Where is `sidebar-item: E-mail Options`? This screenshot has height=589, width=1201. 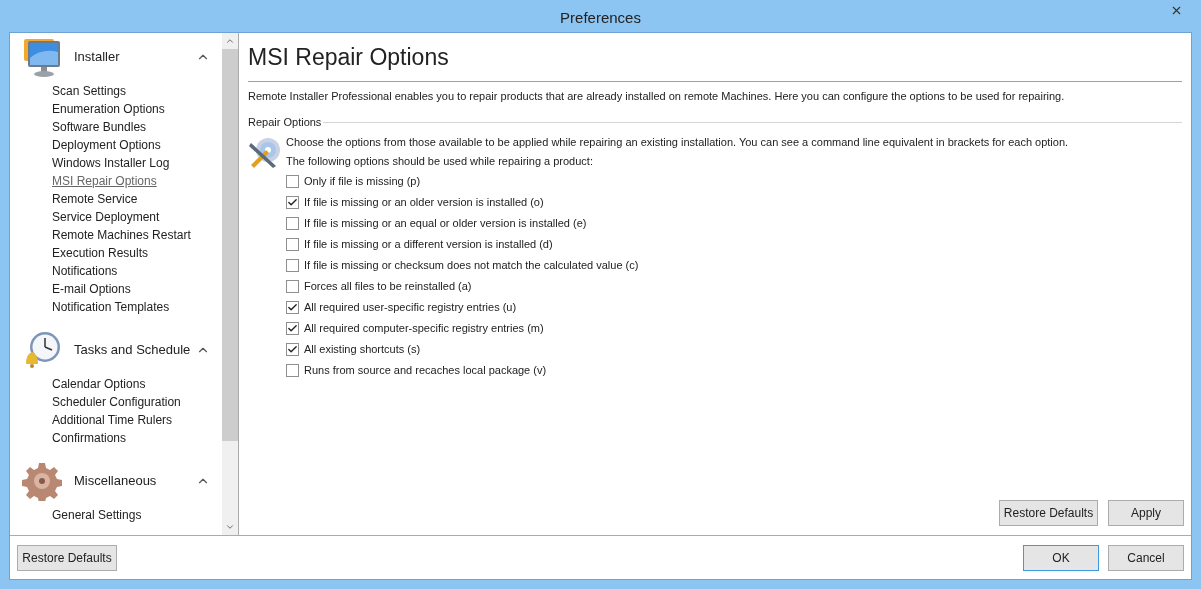
sidebar-item: E-mail Options is located at coordinates (91, 289).